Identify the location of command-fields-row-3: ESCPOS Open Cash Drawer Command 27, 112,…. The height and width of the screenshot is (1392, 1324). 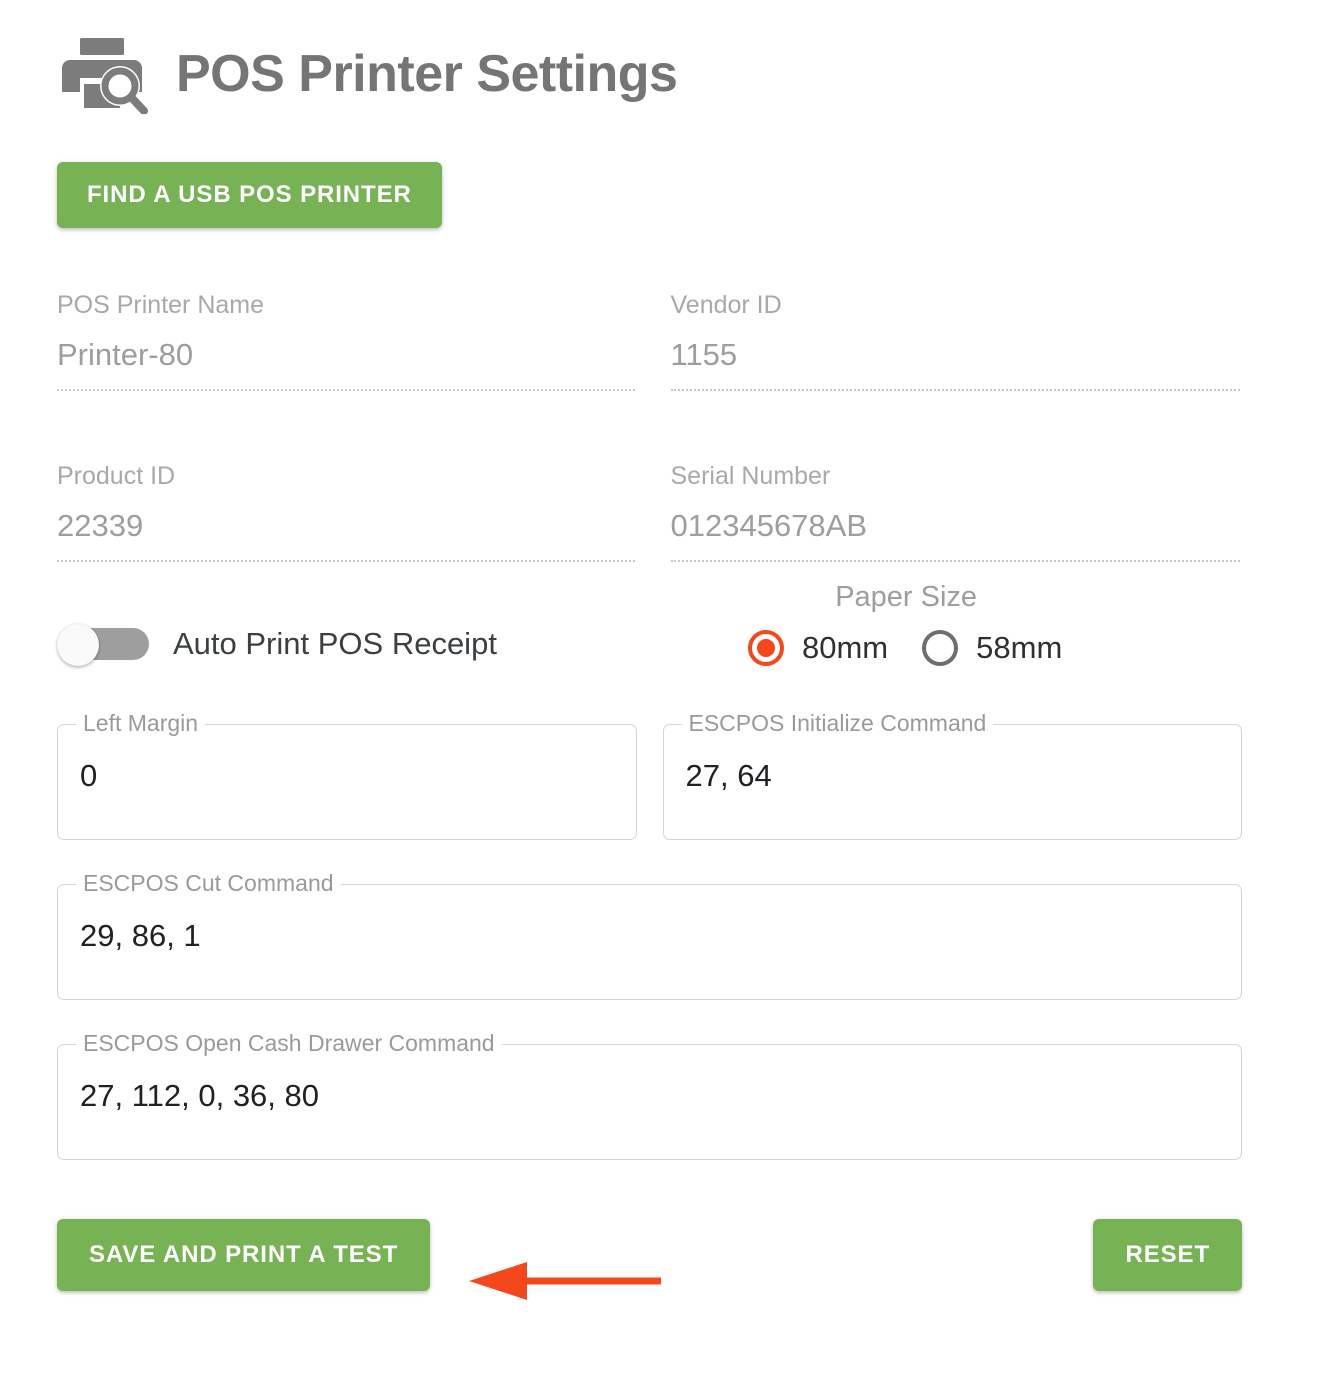
(662, 1096).